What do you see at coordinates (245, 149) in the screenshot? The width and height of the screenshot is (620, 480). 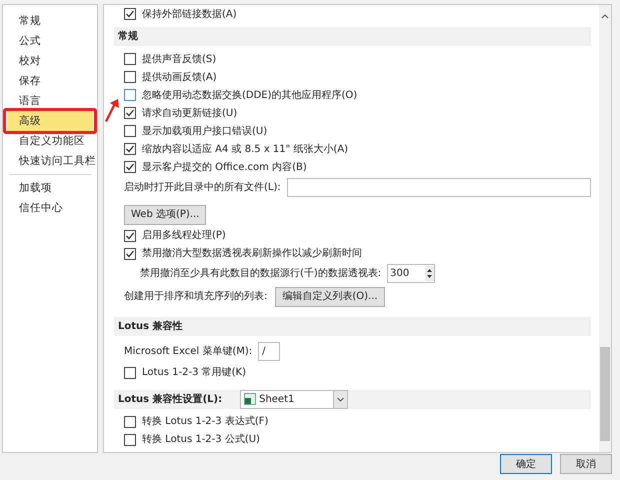 I see `option-label: 缩放内容以适应 A4 或 8.5 x 11" 纸张大小(A)` at bounding box center [245, 149].